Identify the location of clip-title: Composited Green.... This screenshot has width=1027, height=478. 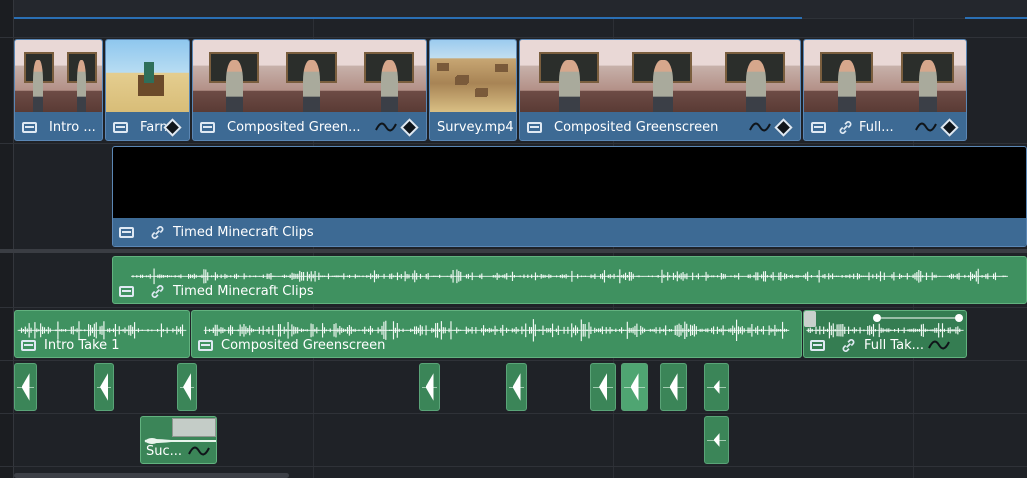
(294, 127).